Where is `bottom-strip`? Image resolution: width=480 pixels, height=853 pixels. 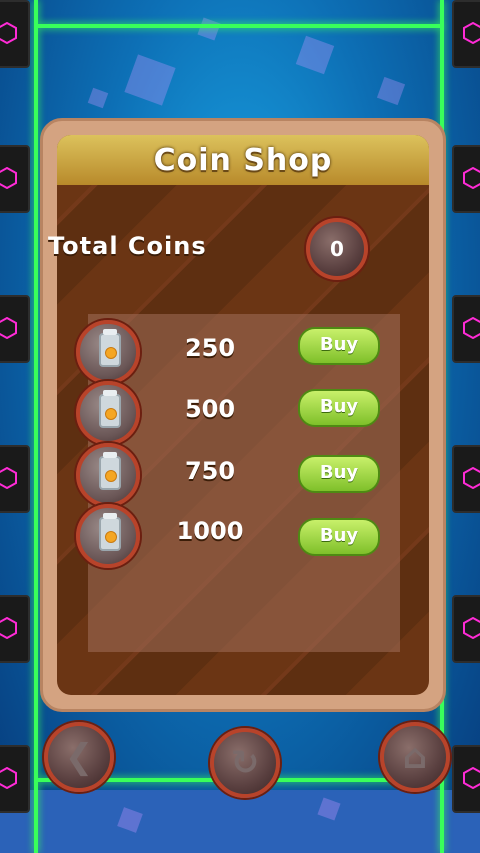
bottom-strip is located at coordinates (240, 821).